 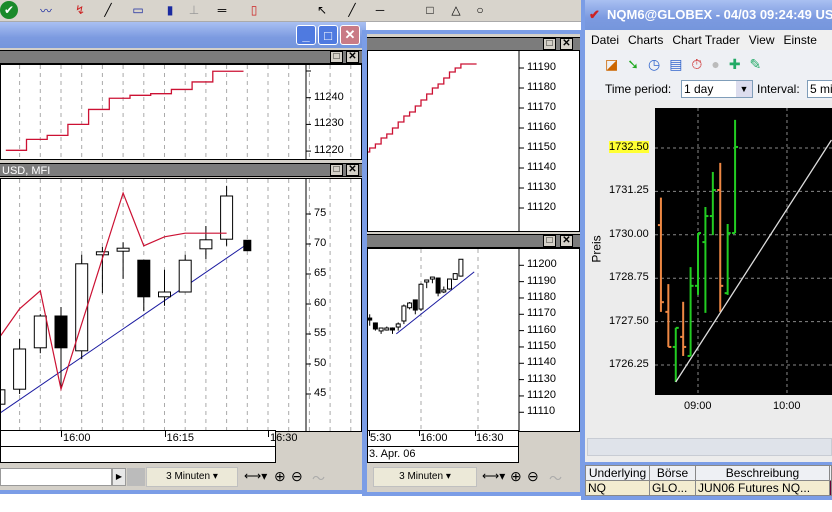 I want to click on middle-bottom-toolbar: 3 Minuten ▾ ⟷▾ ⊕ ⊖ 〜, so click(x=473, y=477).